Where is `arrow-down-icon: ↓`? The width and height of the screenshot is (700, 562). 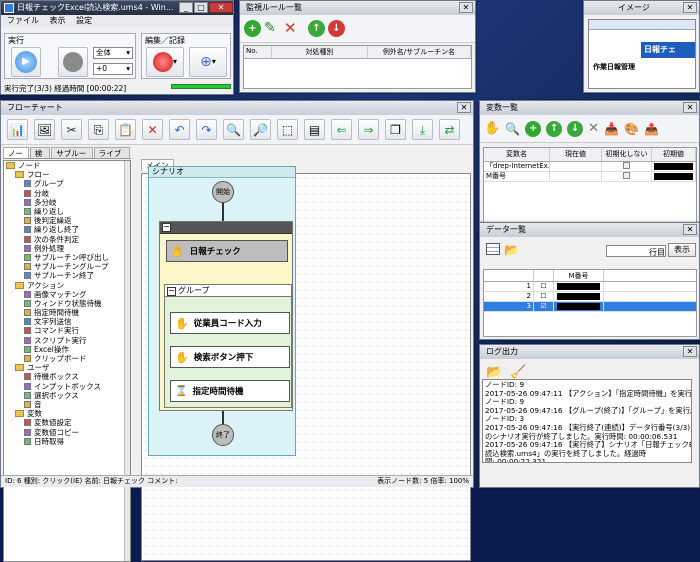 arrow-down-icon: ↓ is located at coordinates (336, 28).